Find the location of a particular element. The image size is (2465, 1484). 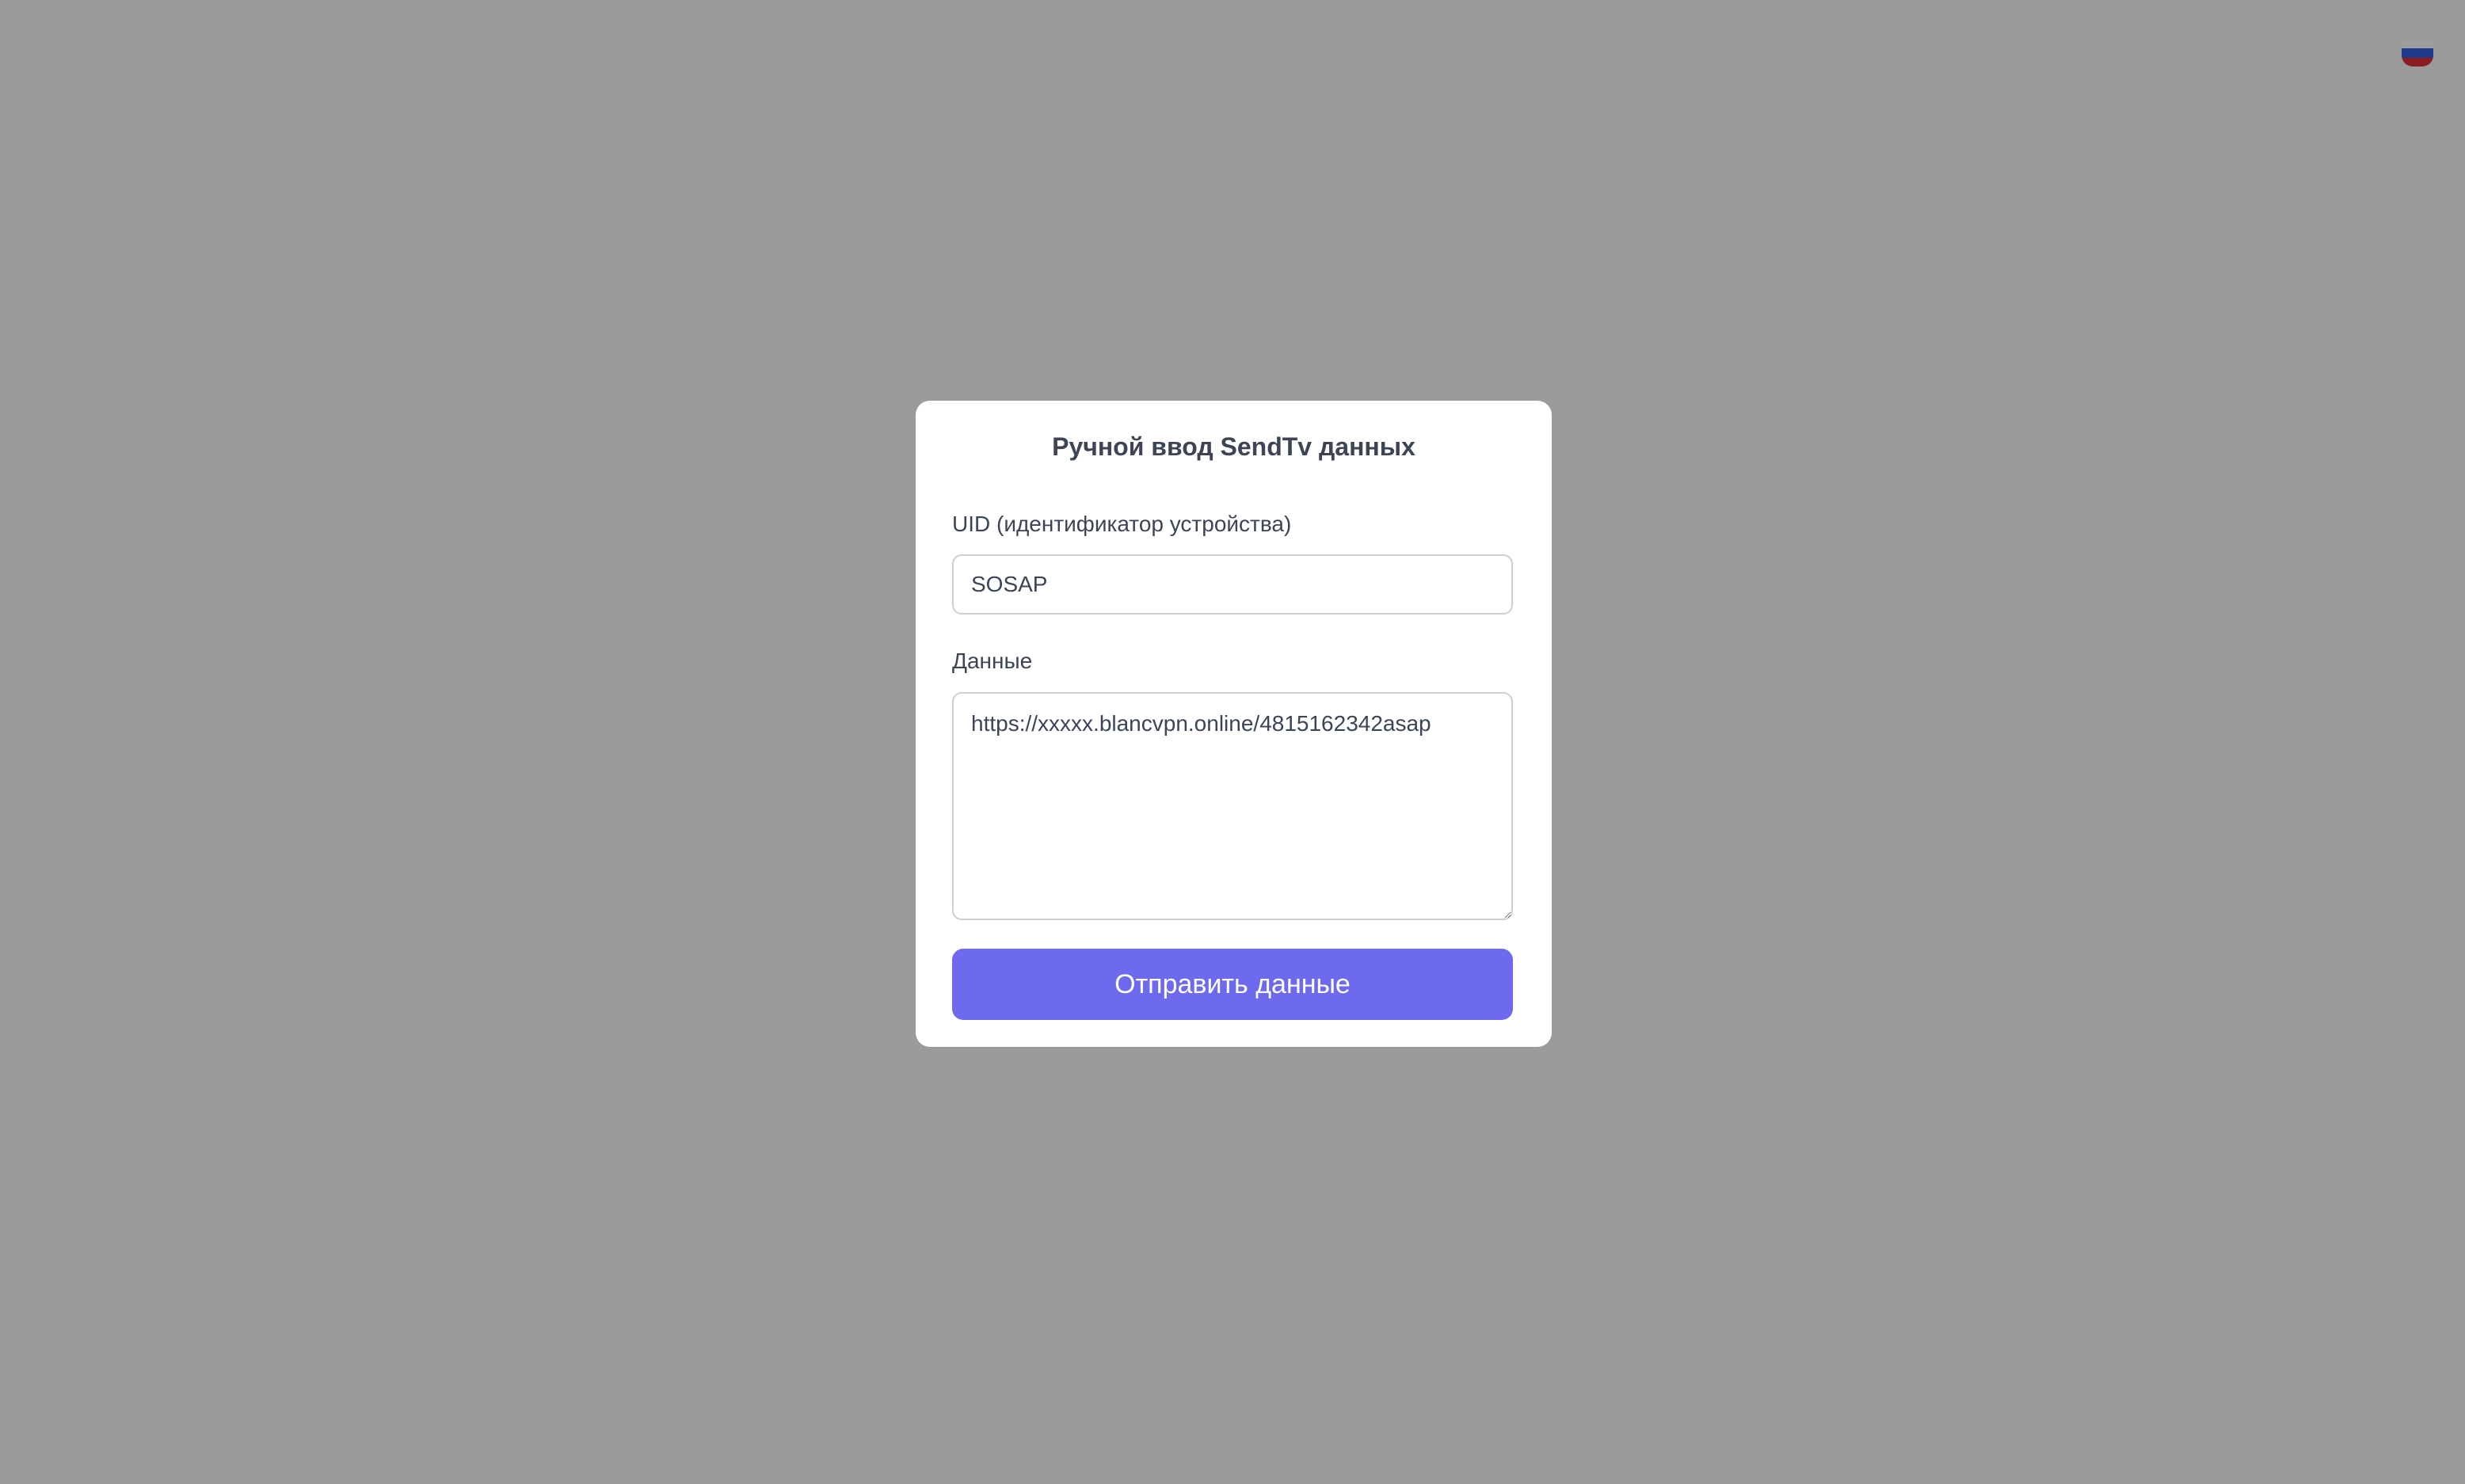

dialog-title: Ручной ввод SendTv данных is located at coordinates (1233, 447).